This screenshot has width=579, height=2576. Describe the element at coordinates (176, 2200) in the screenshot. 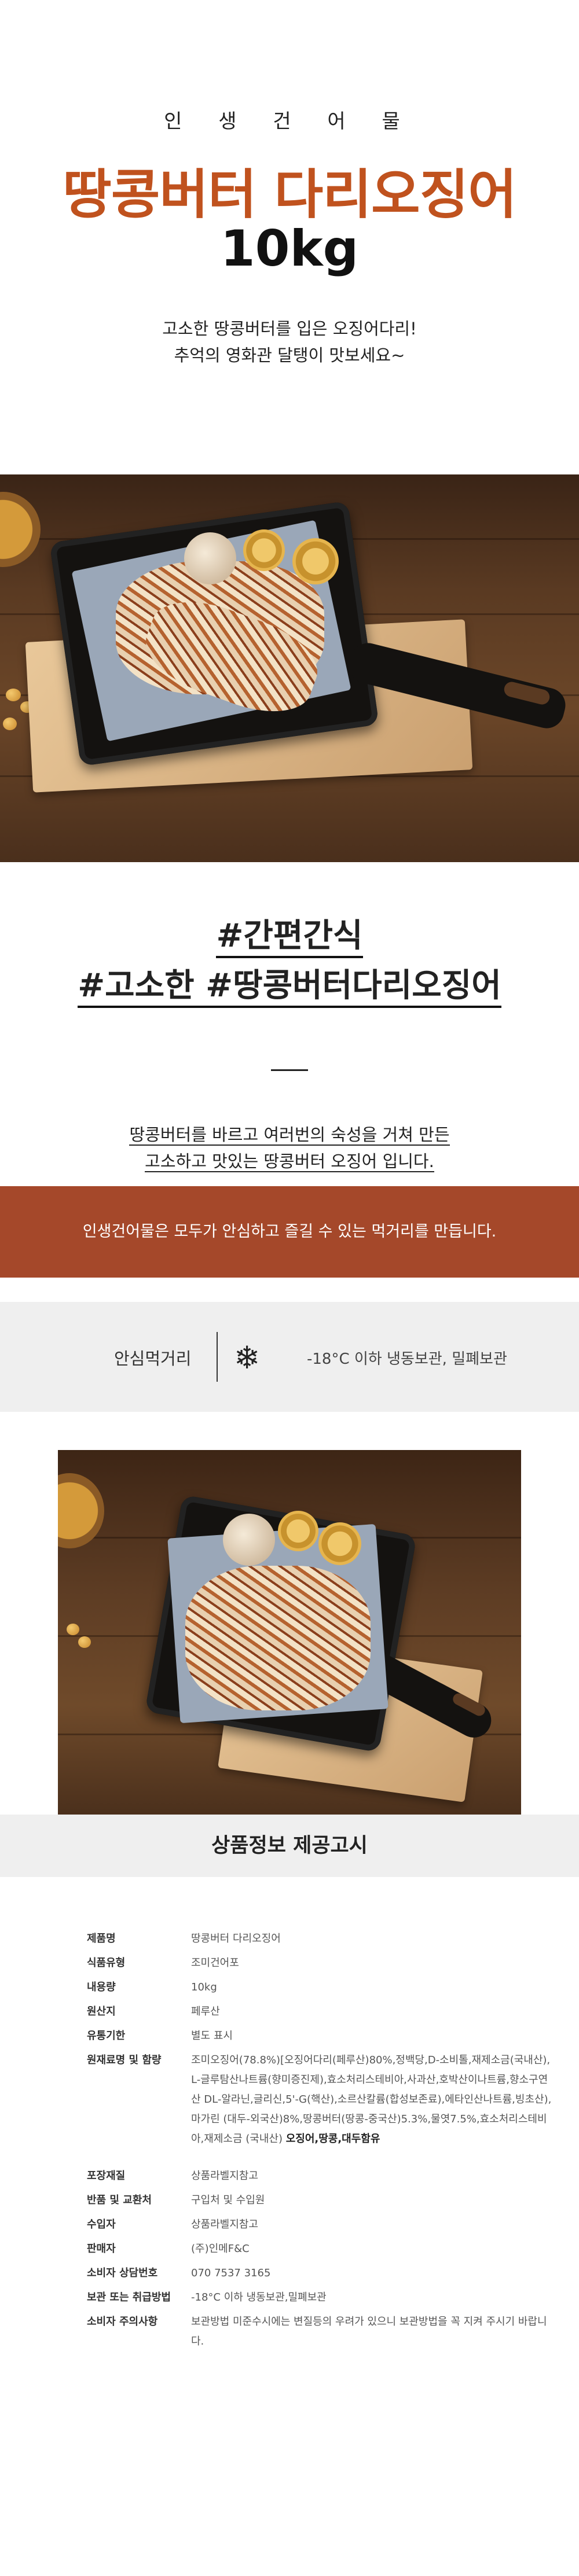

I see `info-row-returns: 반품 및 교환처 구입처 및 수입원` at that location.